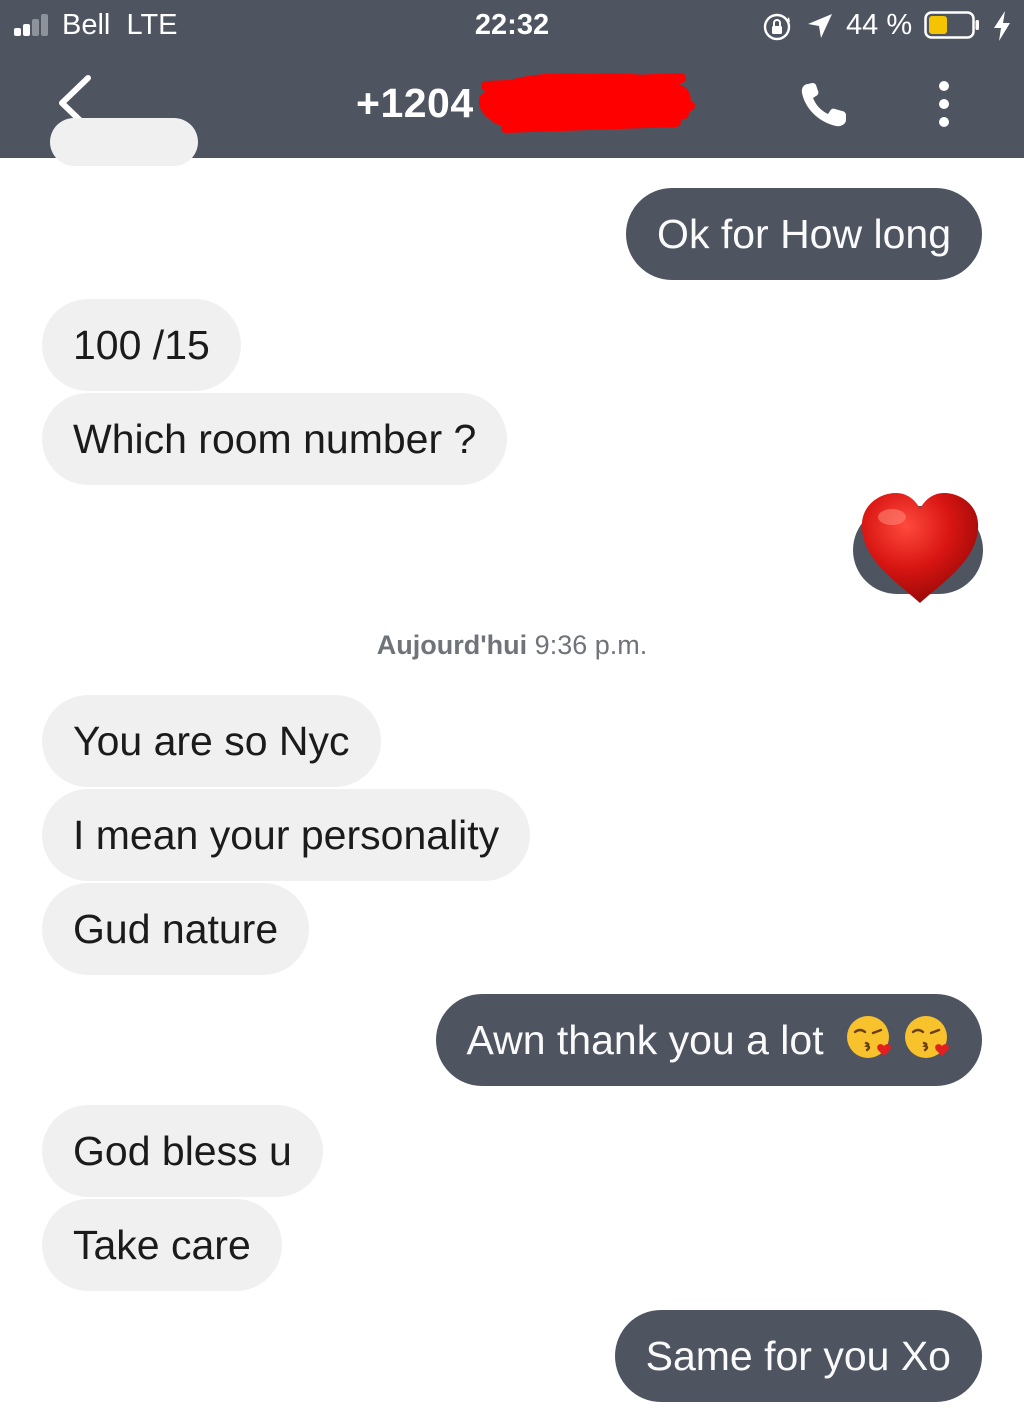 The width and height of the screenshot is (1024, 1420). What do you see at coordinates (951, 25) in the screenshot?
I see `battery-icon` at bounding box center [951, 25].